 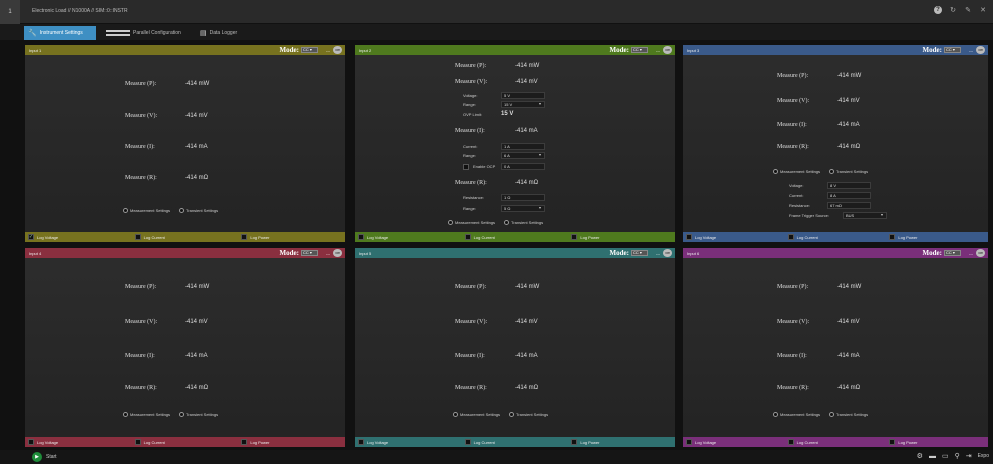 What do you see at coordinates (466, 166) in the screenshot?
I see `ocp-checkbox` at bounding box center [466, 166].